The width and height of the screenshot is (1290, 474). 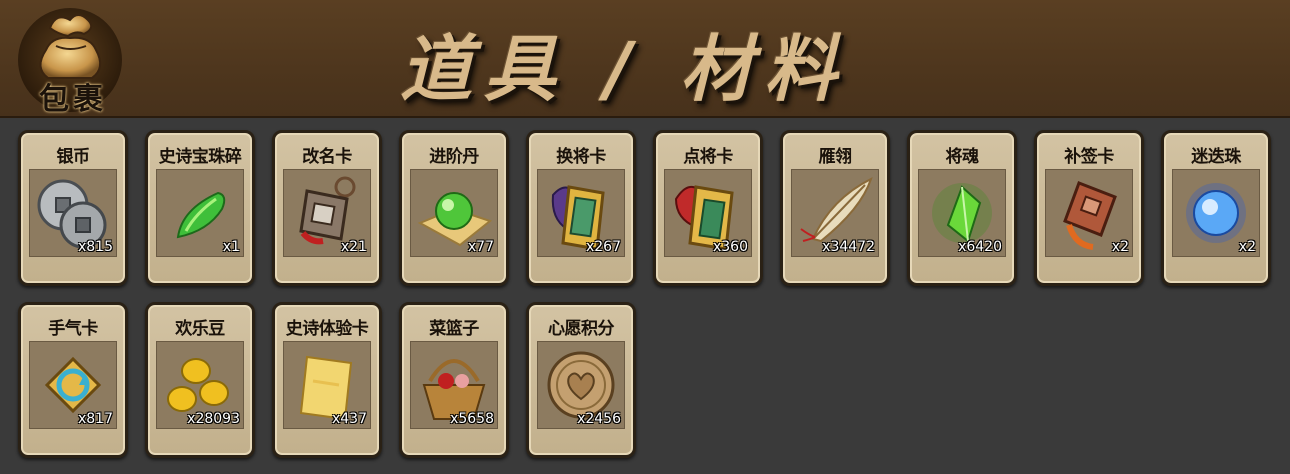 What do you see at coordinates (454, 157) in the screenshot?
I see `item-name: 进阶丹` at bounding box center [454, 157].